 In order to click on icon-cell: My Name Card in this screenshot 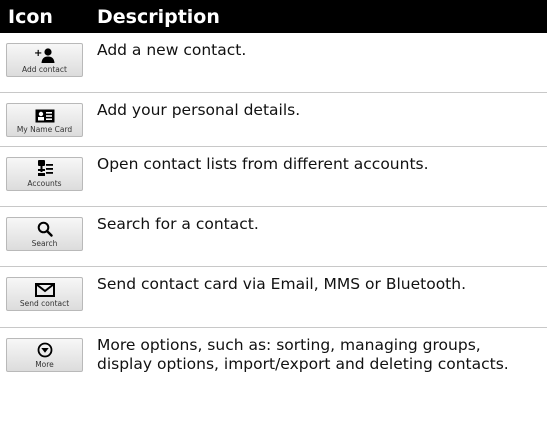, I will do `click(44, 119)`.